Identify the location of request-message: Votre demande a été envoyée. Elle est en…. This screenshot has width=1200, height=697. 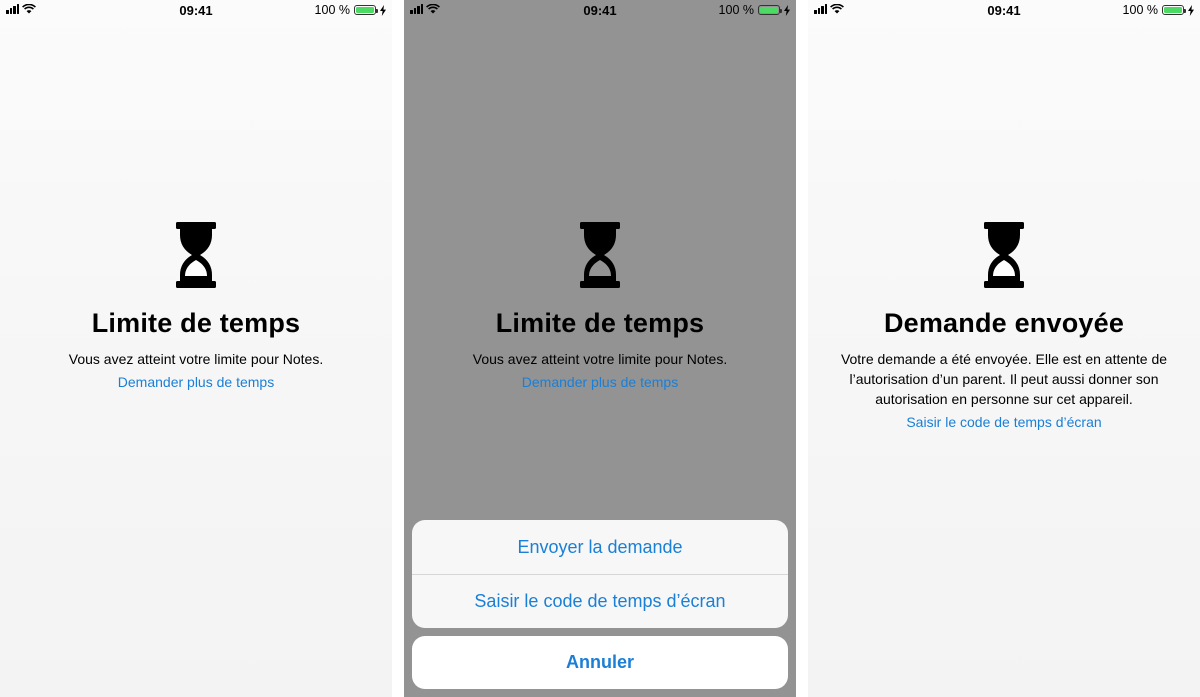
(1004, 379).